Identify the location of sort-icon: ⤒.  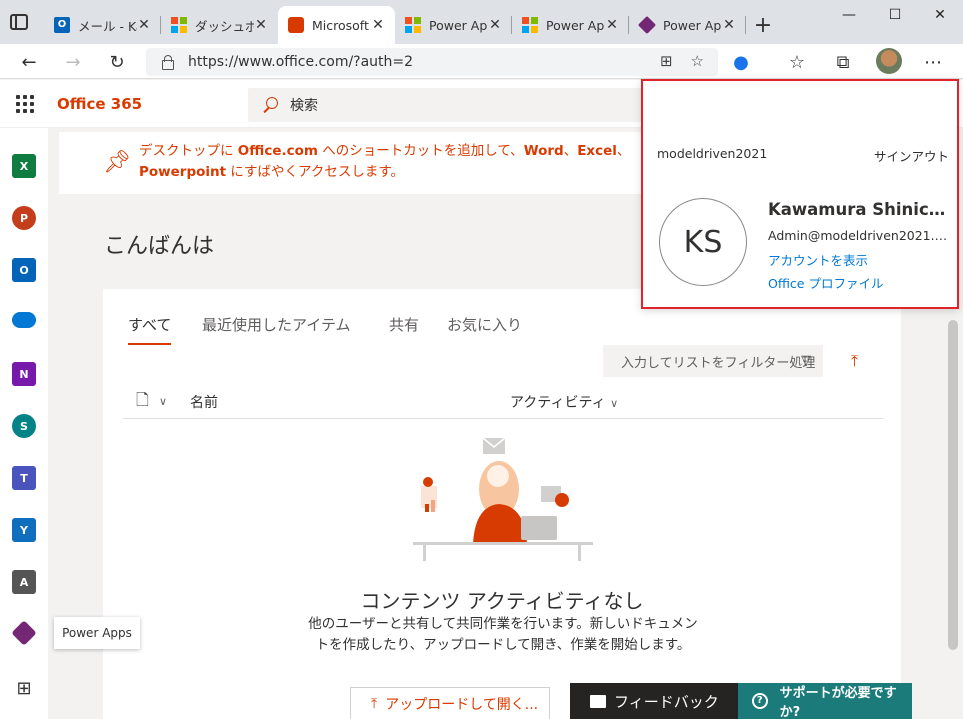
(854, 361).